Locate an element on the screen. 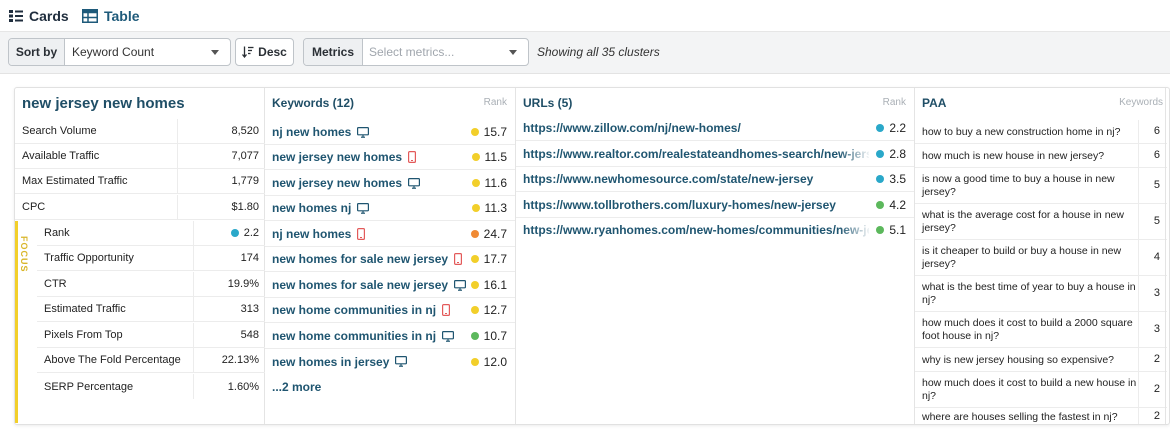 This screenshot has width=1170, height=430. keyword-row: new homes for sale new jersey 16.1 is located at coordinates (390, 285).